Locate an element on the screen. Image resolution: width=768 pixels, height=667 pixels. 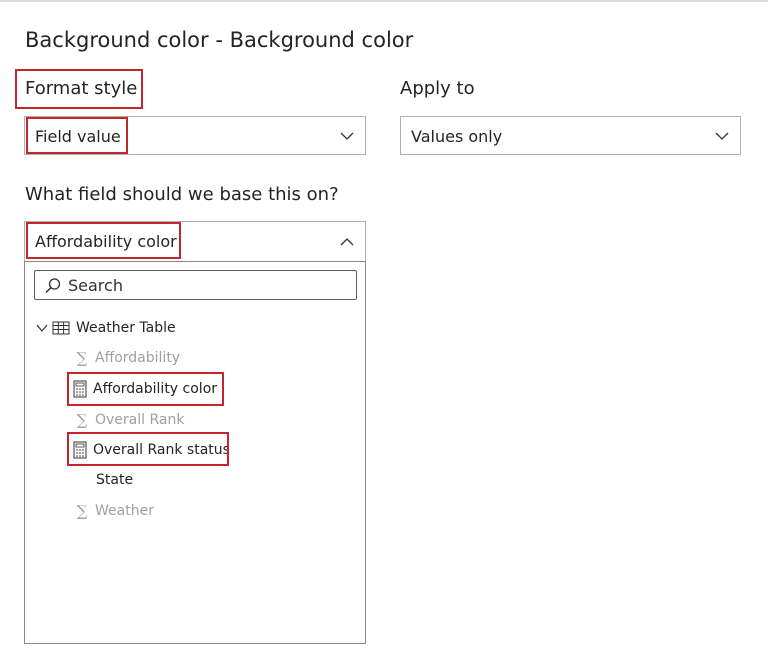
tree-item-overall-rank: ∑ Overall Rank is located at coordinates (130, 420).